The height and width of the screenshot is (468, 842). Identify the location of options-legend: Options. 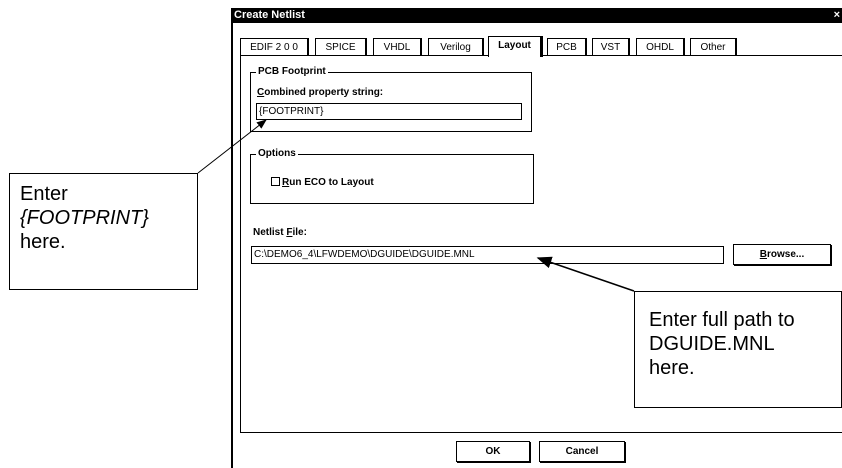
(277, 154).